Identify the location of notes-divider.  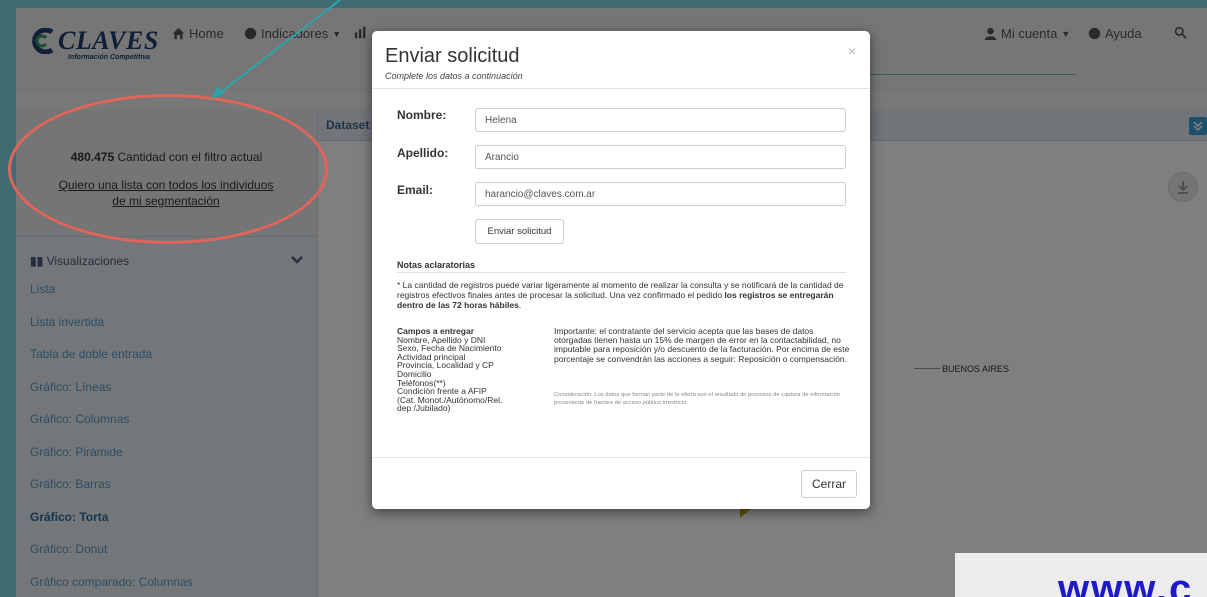
(621, 272).